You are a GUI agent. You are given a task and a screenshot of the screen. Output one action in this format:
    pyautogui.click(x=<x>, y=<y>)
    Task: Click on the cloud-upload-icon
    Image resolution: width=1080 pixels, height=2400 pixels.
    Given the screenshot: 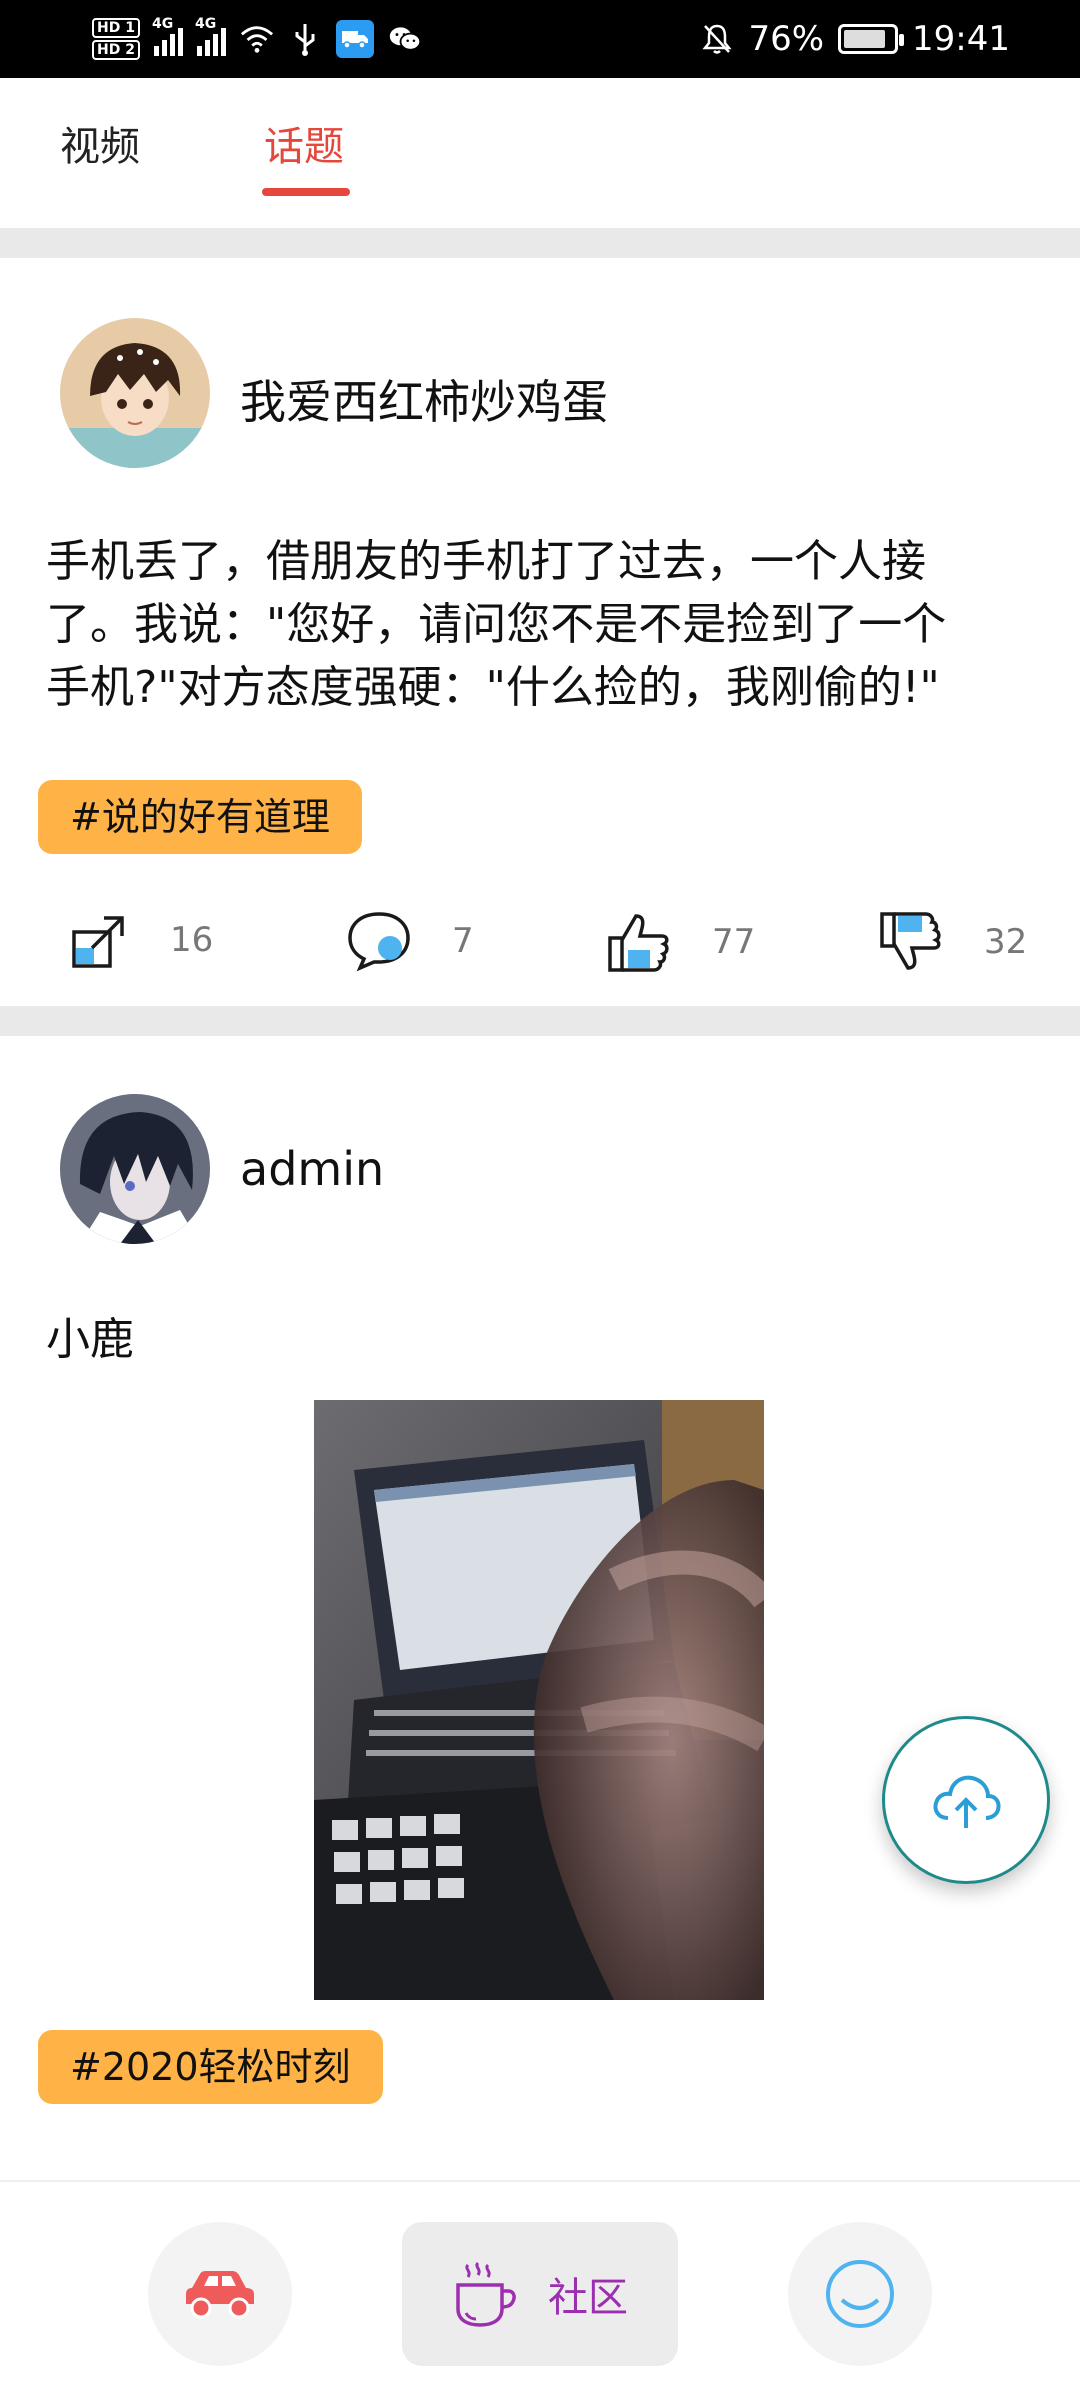 What is the action you would take?
    pyautogui.click(x=967, y=1801)
    